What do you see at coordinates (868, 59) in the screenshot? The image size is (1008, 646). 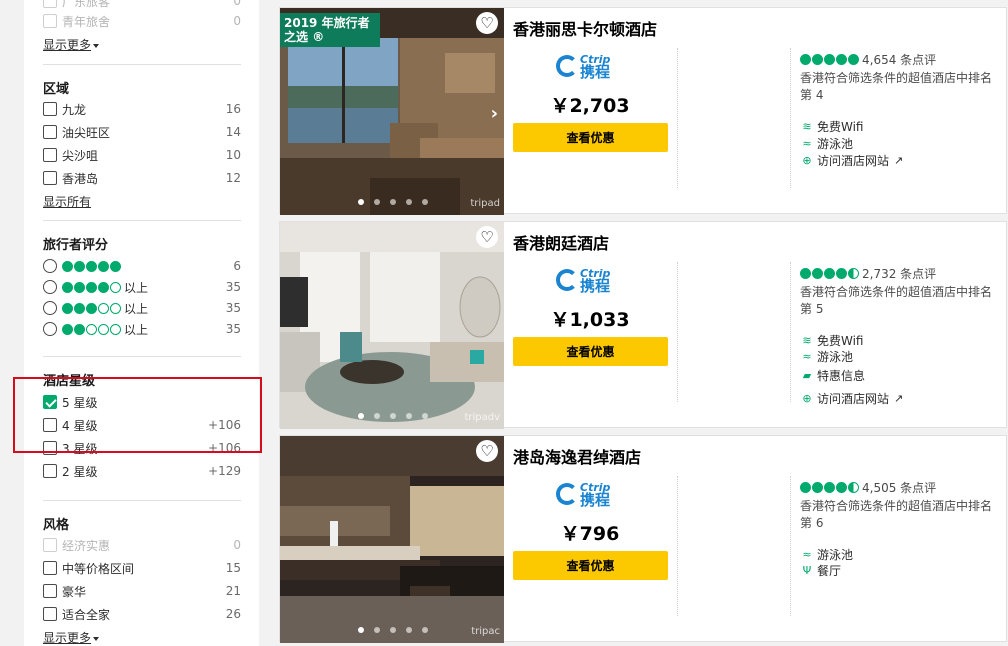 I see `hotel-rating: 4,654 条点评` at bounding box center [868, 59].